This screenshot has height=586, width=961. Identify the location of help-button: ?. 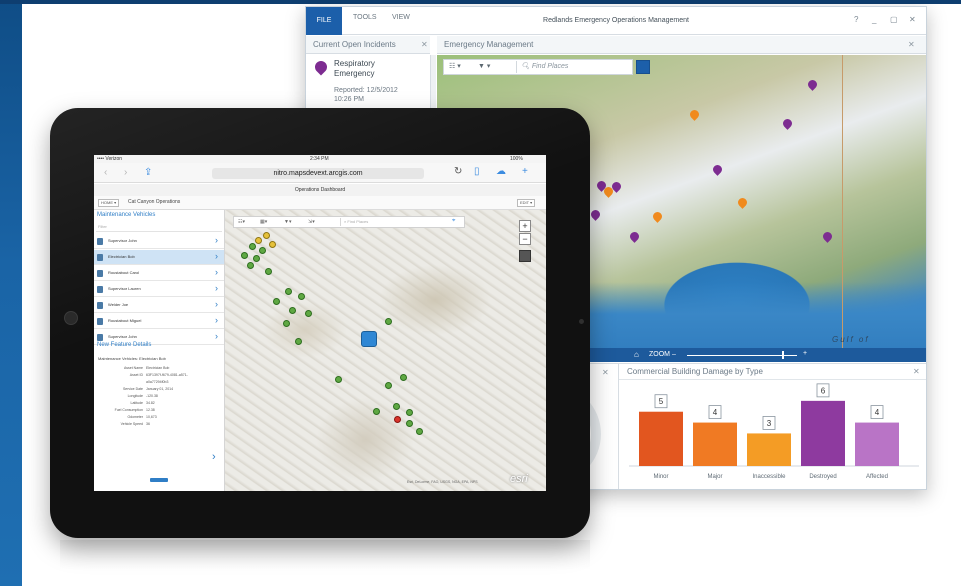
(856, 19).